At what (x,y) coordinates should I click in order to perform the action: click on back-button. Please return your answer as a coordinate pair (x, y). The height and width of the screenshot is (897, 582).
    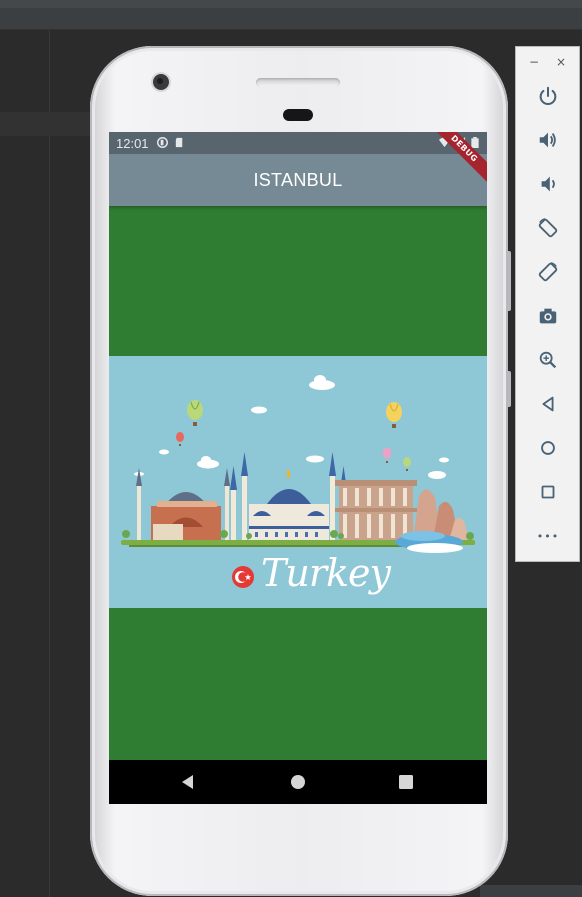
    Looking at the image, I should click on (548, 404).